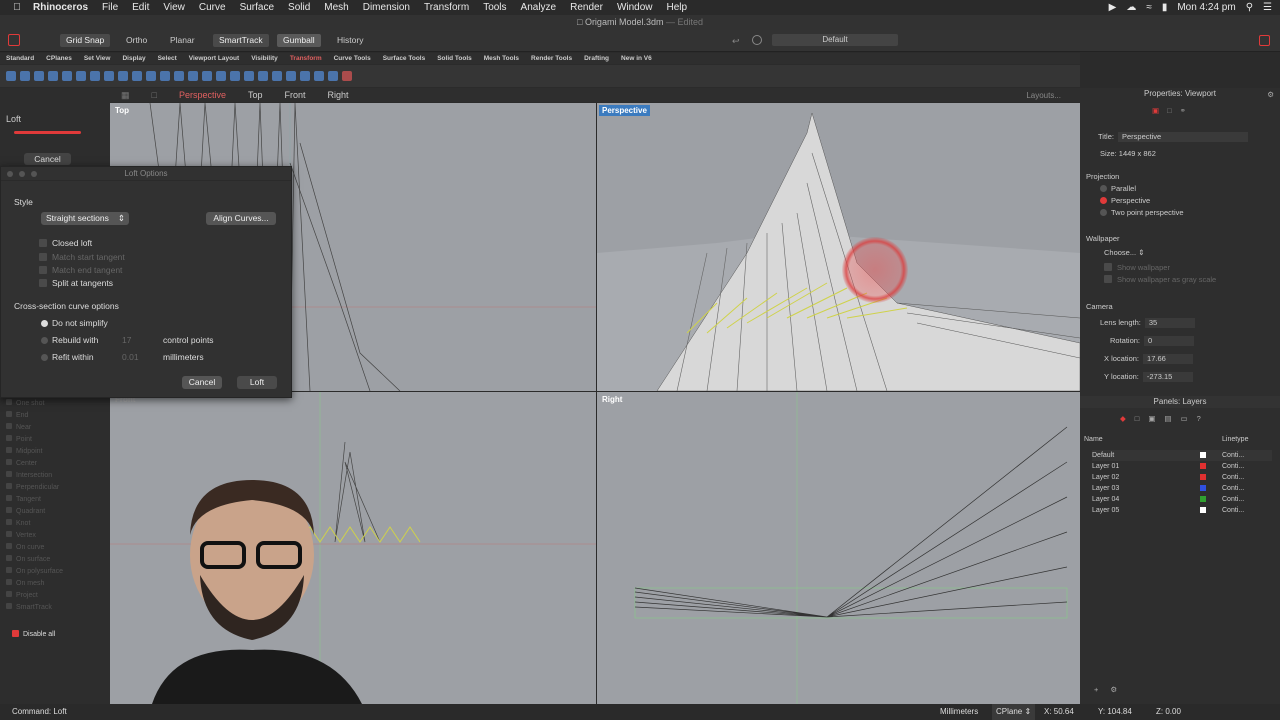  What do you see at coordinates (291, 76) in the screenshot?
I see `stretch-icon` at bounding box center [291, 76].